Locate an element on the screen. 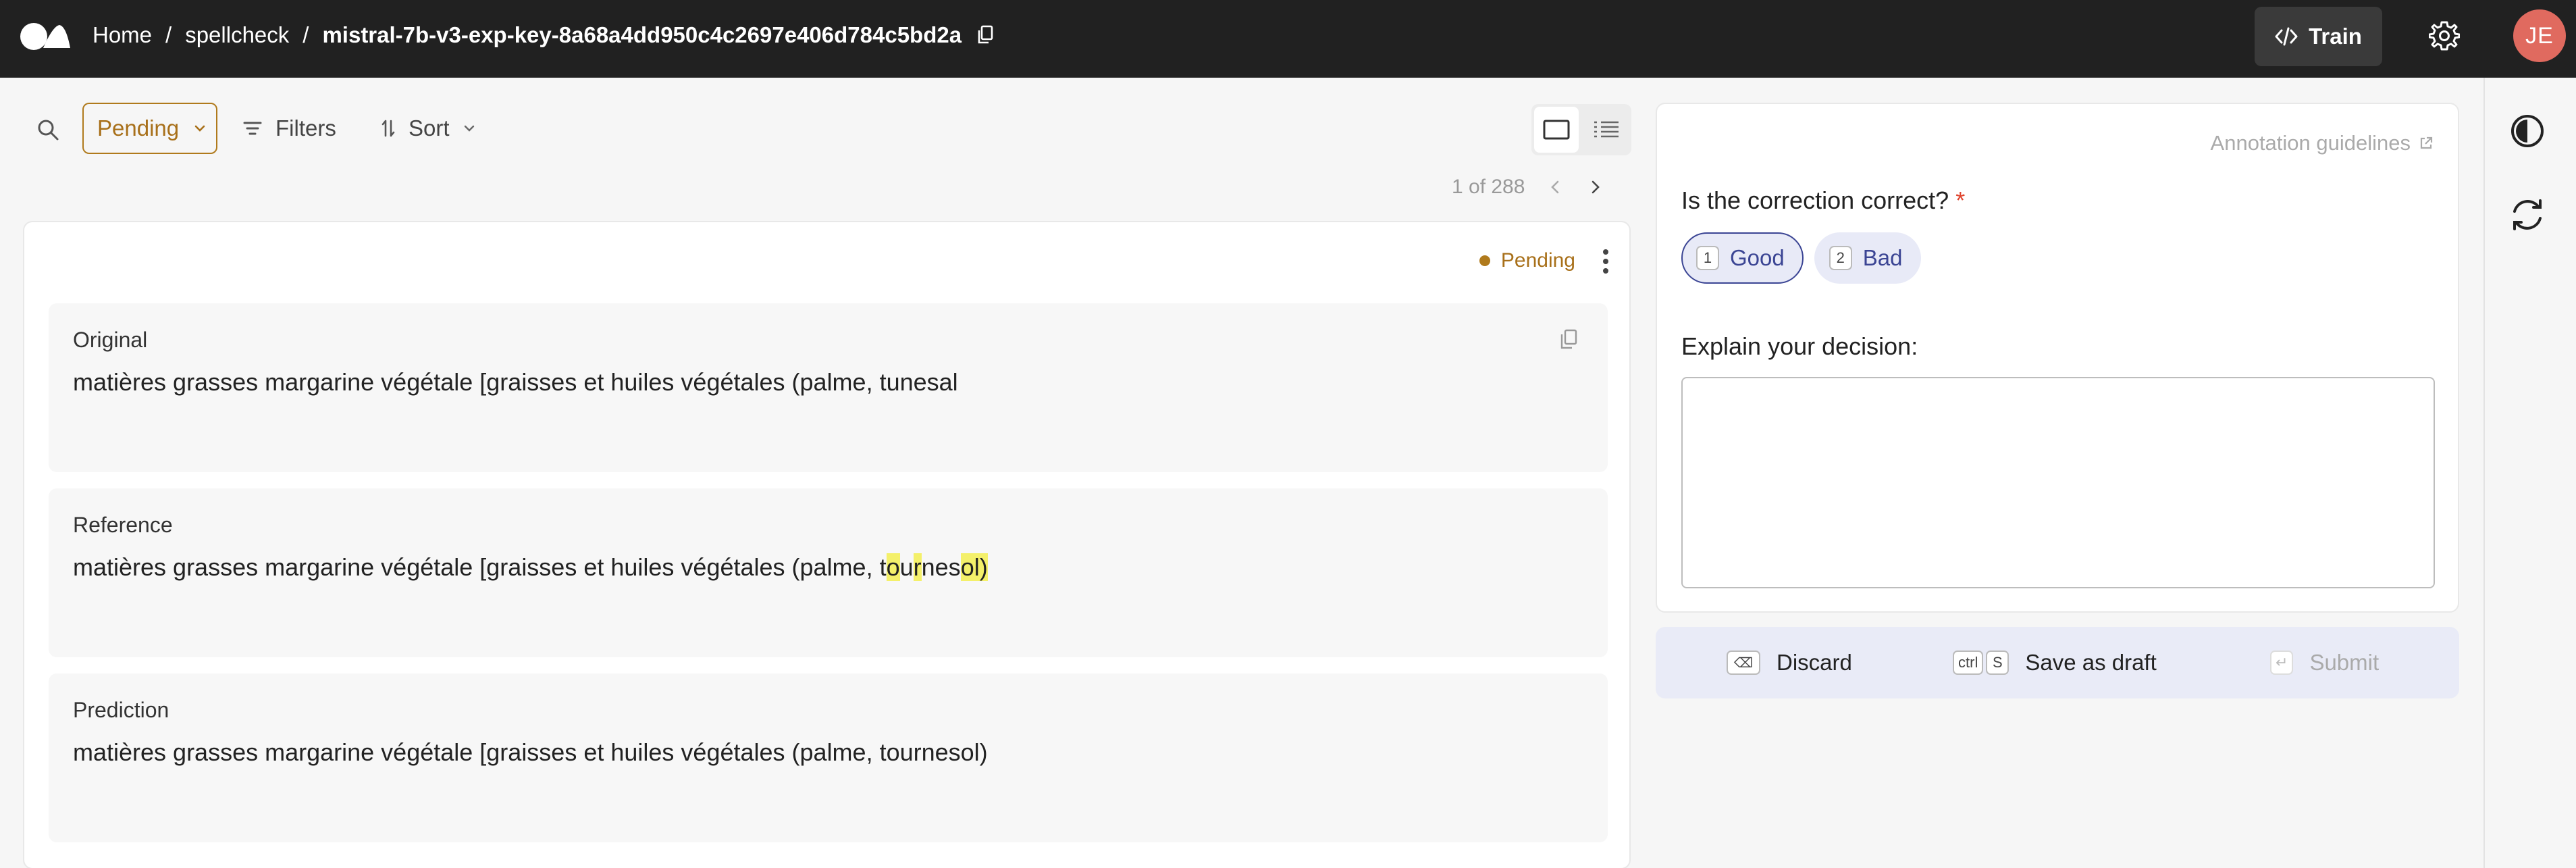 The width and height of the screenshot is (2576, 868). sort-button: Sort is located at coordinates (428, 128).